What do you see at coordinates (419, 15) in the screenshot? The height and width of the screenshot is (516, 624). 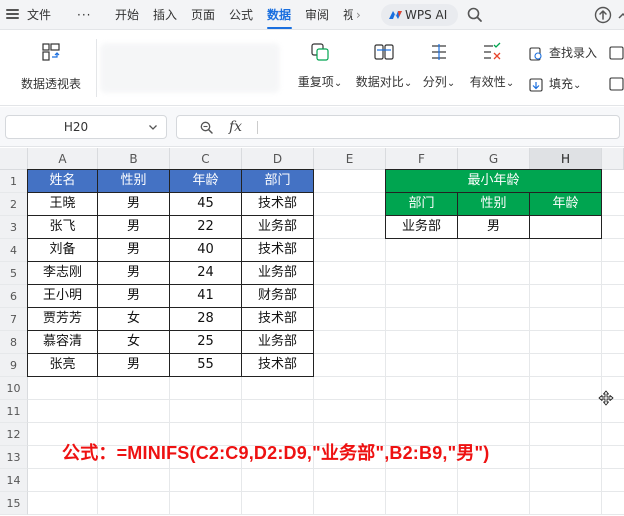 I see `wps-ai-button: WPS AI` at bounding box center [419, 15].